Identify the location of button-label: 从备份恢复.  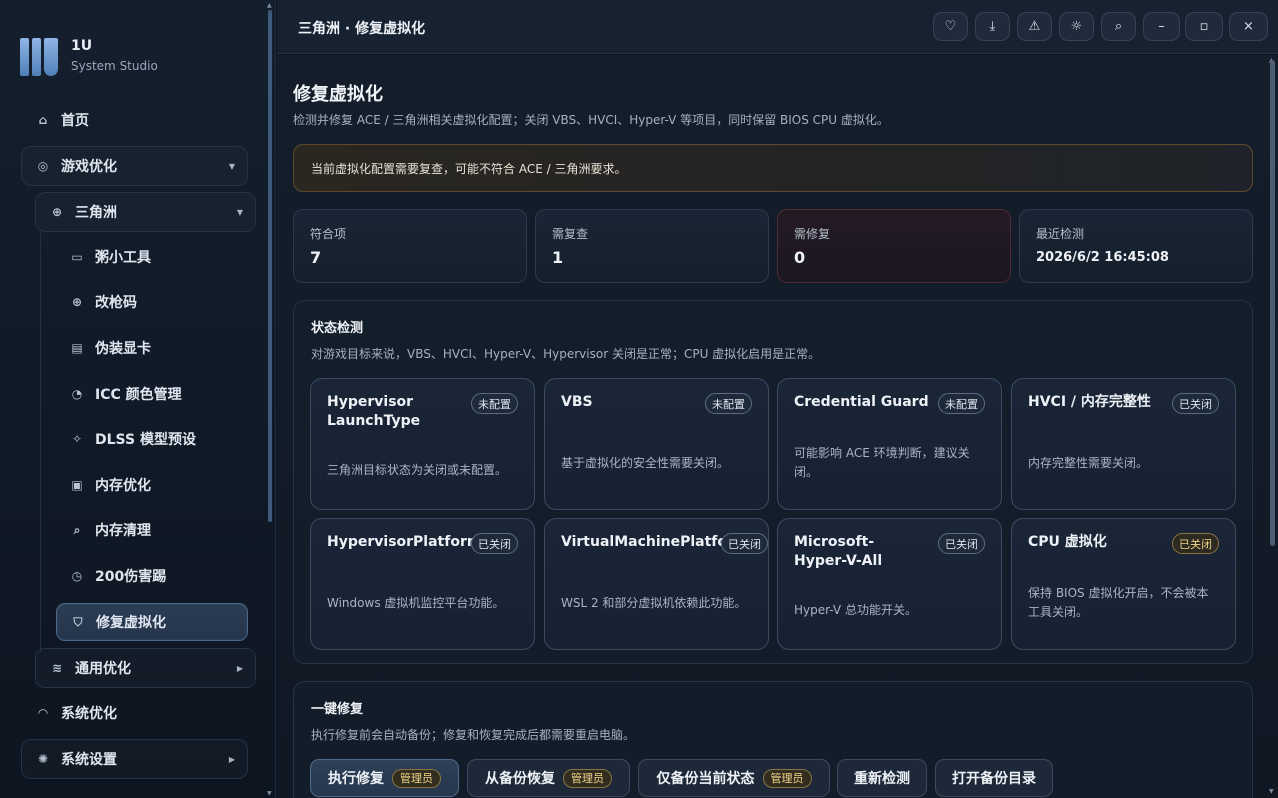
(520, 779).